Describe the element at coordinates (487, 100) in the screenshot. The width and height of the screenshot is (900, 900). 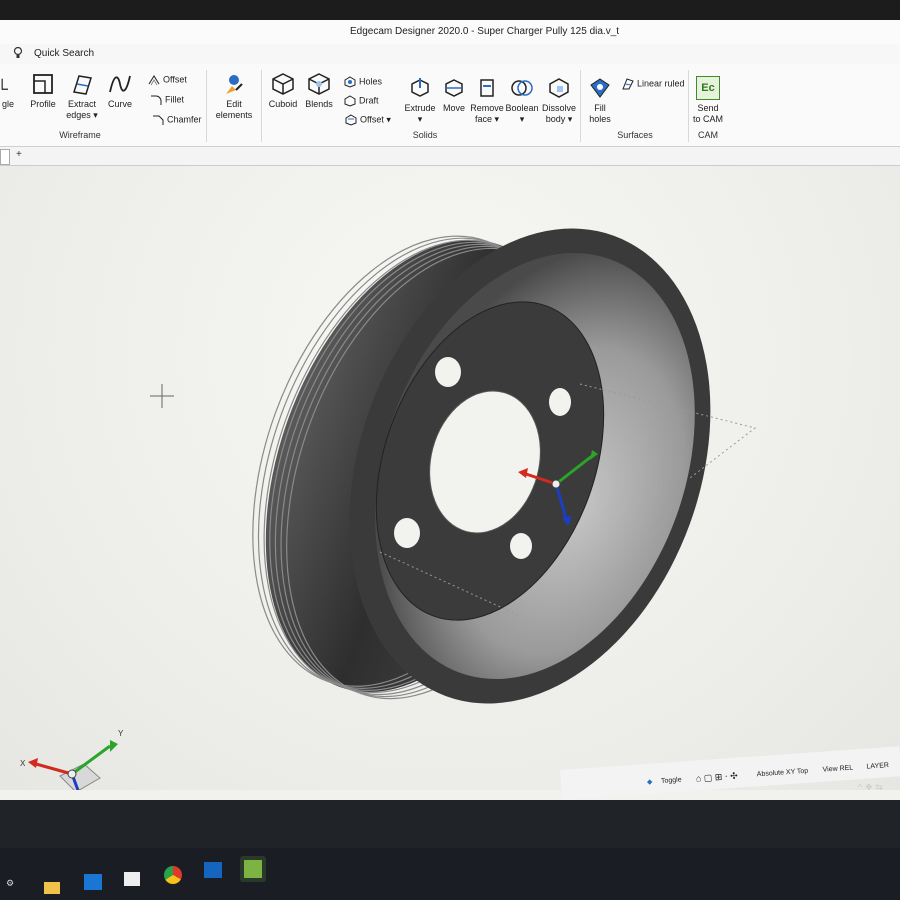
I see `remove-face-button: Remove face ▾` at that location.